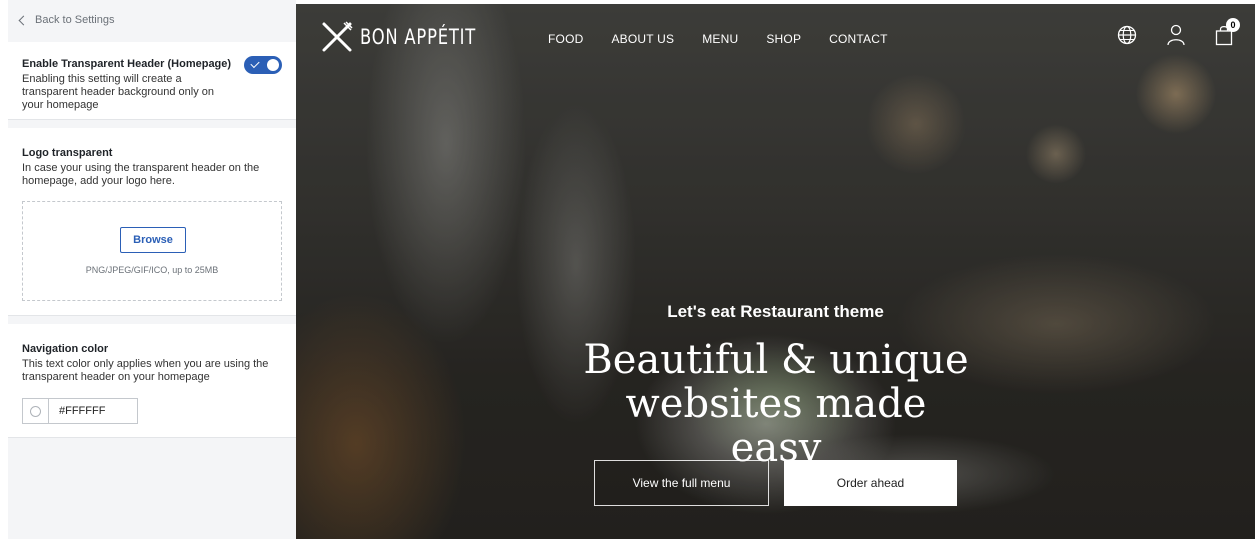  Describe the element at coordinates (75, 20) in the screenshot. I see `back-label: Back to Settings` at that location.